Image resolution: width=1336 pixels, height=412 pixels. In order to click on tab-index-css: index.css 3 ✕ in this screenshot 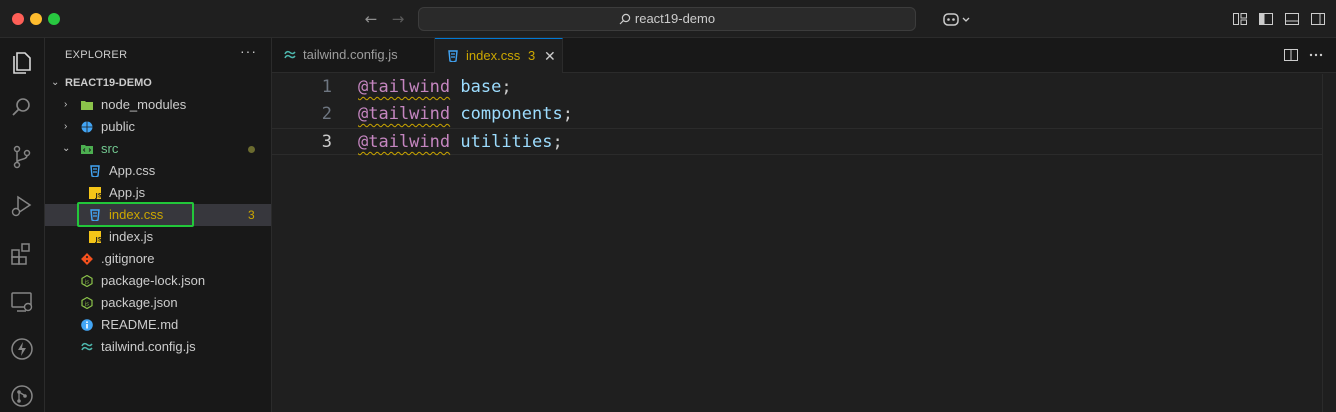, I will do `click(499, 55)`.